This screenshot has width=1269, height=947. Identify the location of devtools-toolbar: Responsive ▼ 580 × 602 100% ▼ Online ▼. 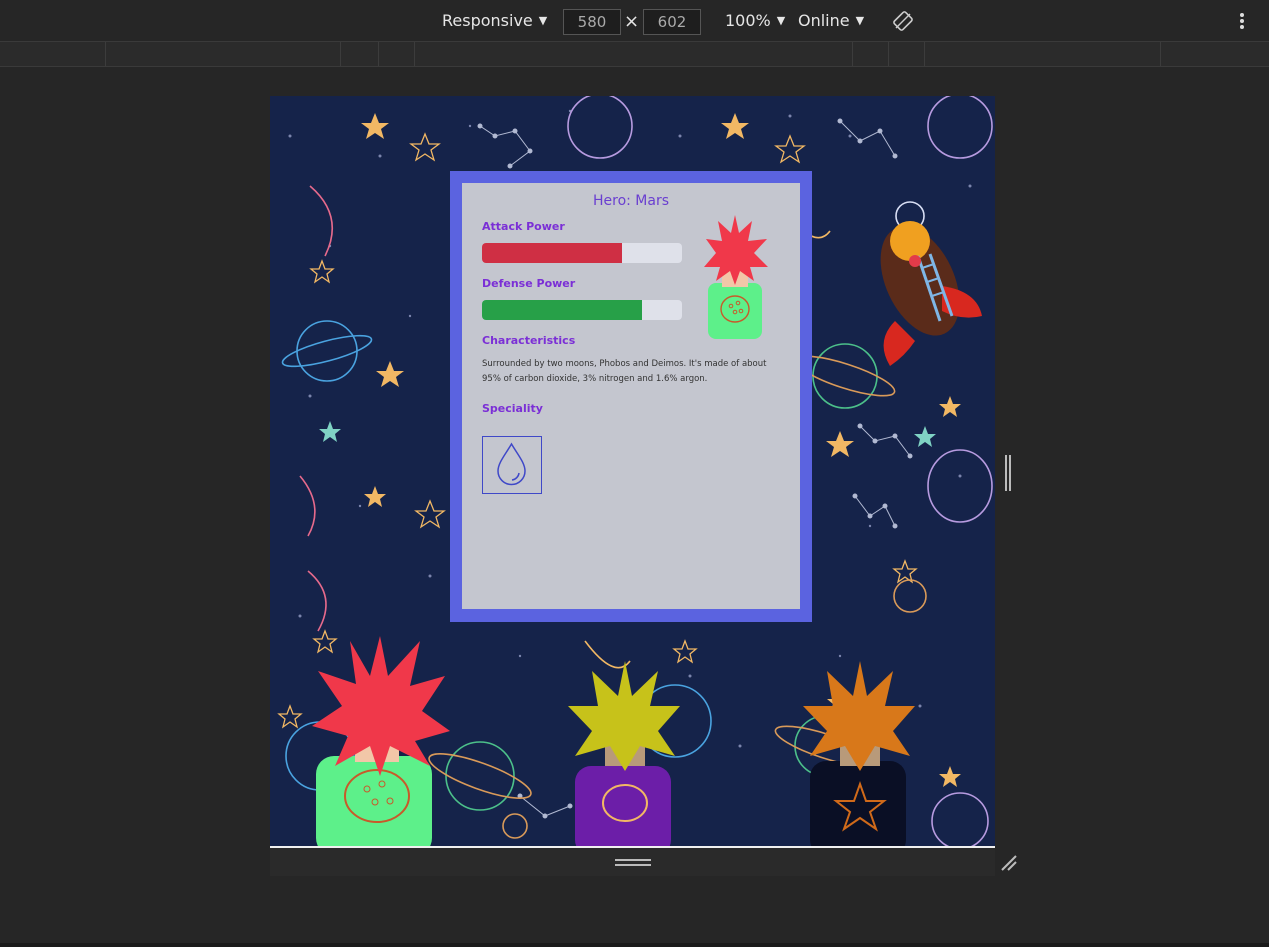
(634, 21).